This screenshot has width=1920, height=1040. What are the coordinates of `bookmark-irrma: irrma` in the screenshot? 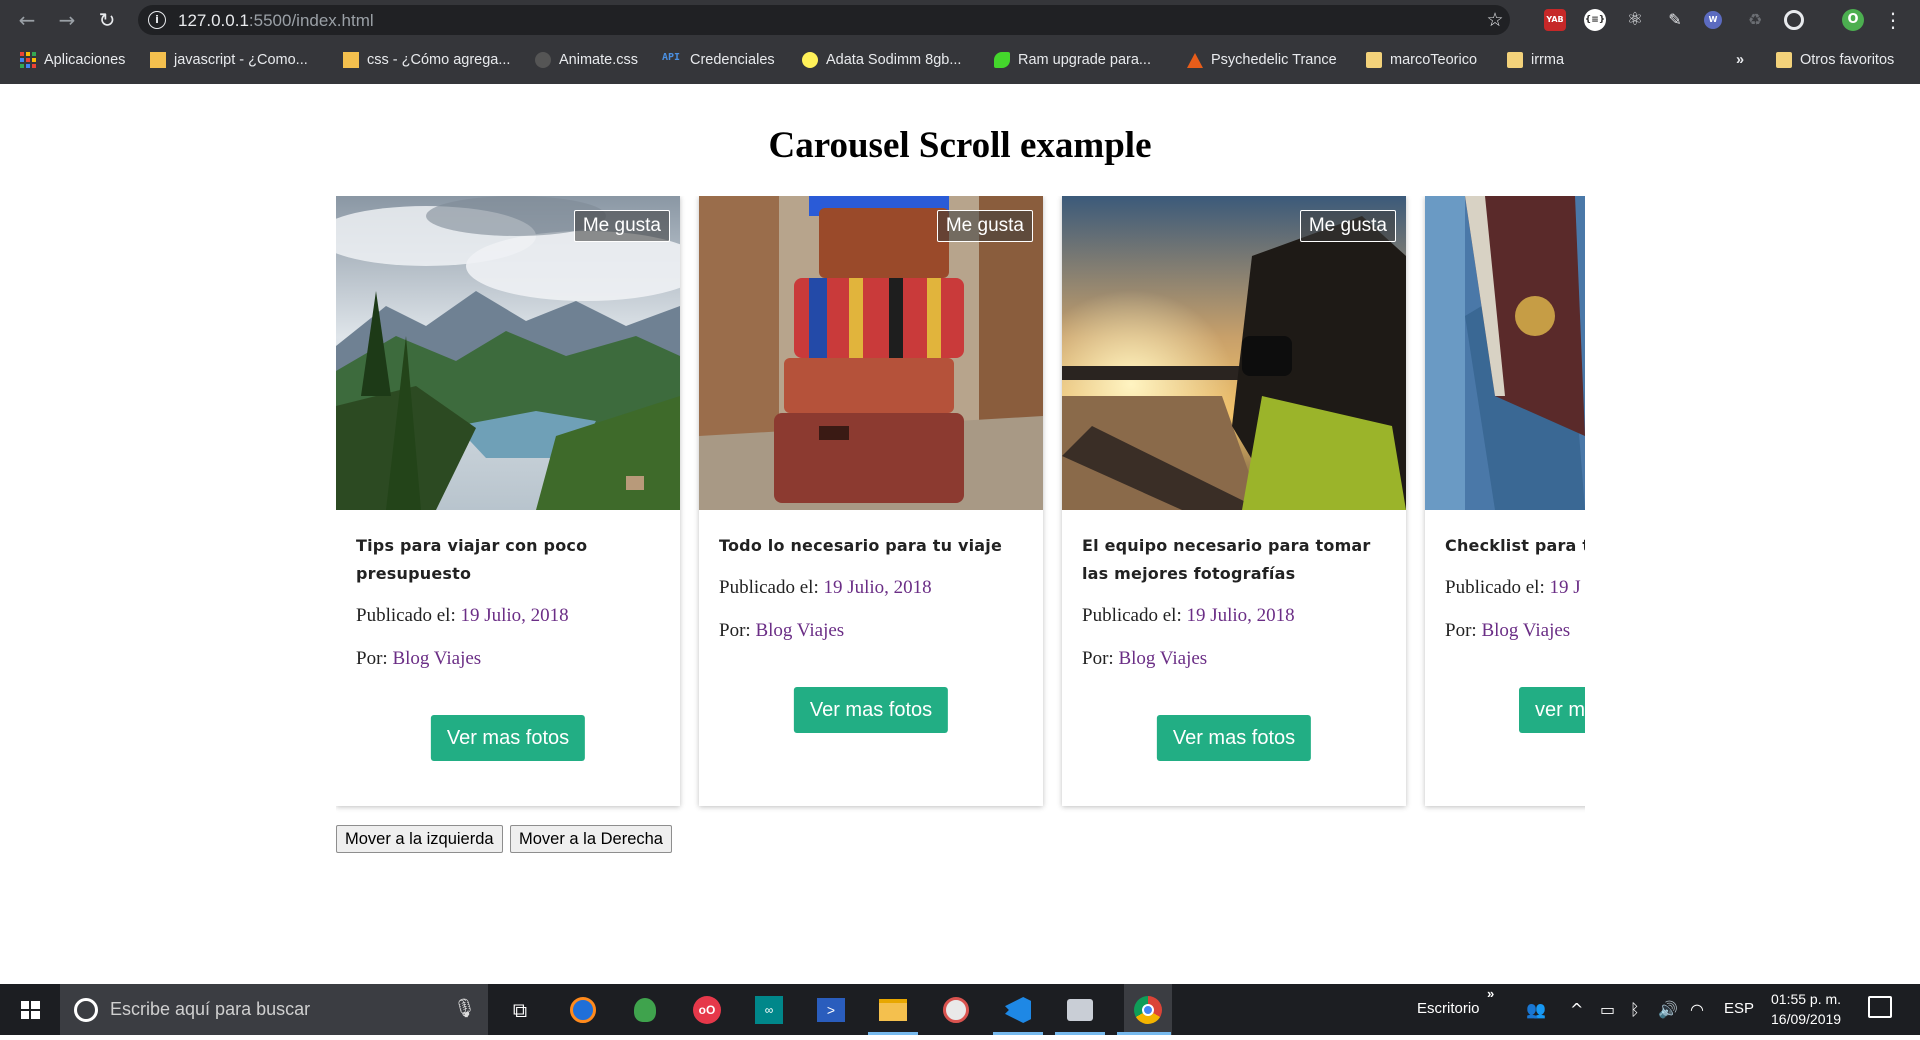 It's located at (1535, 60).